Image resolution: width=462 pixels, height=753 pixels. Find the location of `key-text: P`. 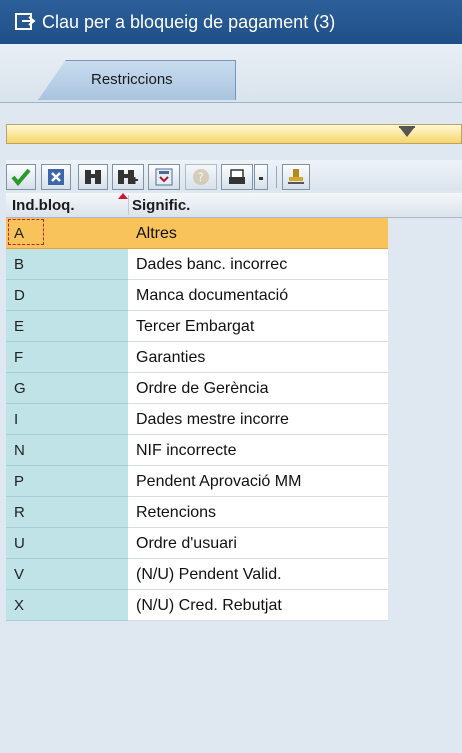

key-text: P is located at coordinates (19, 481).